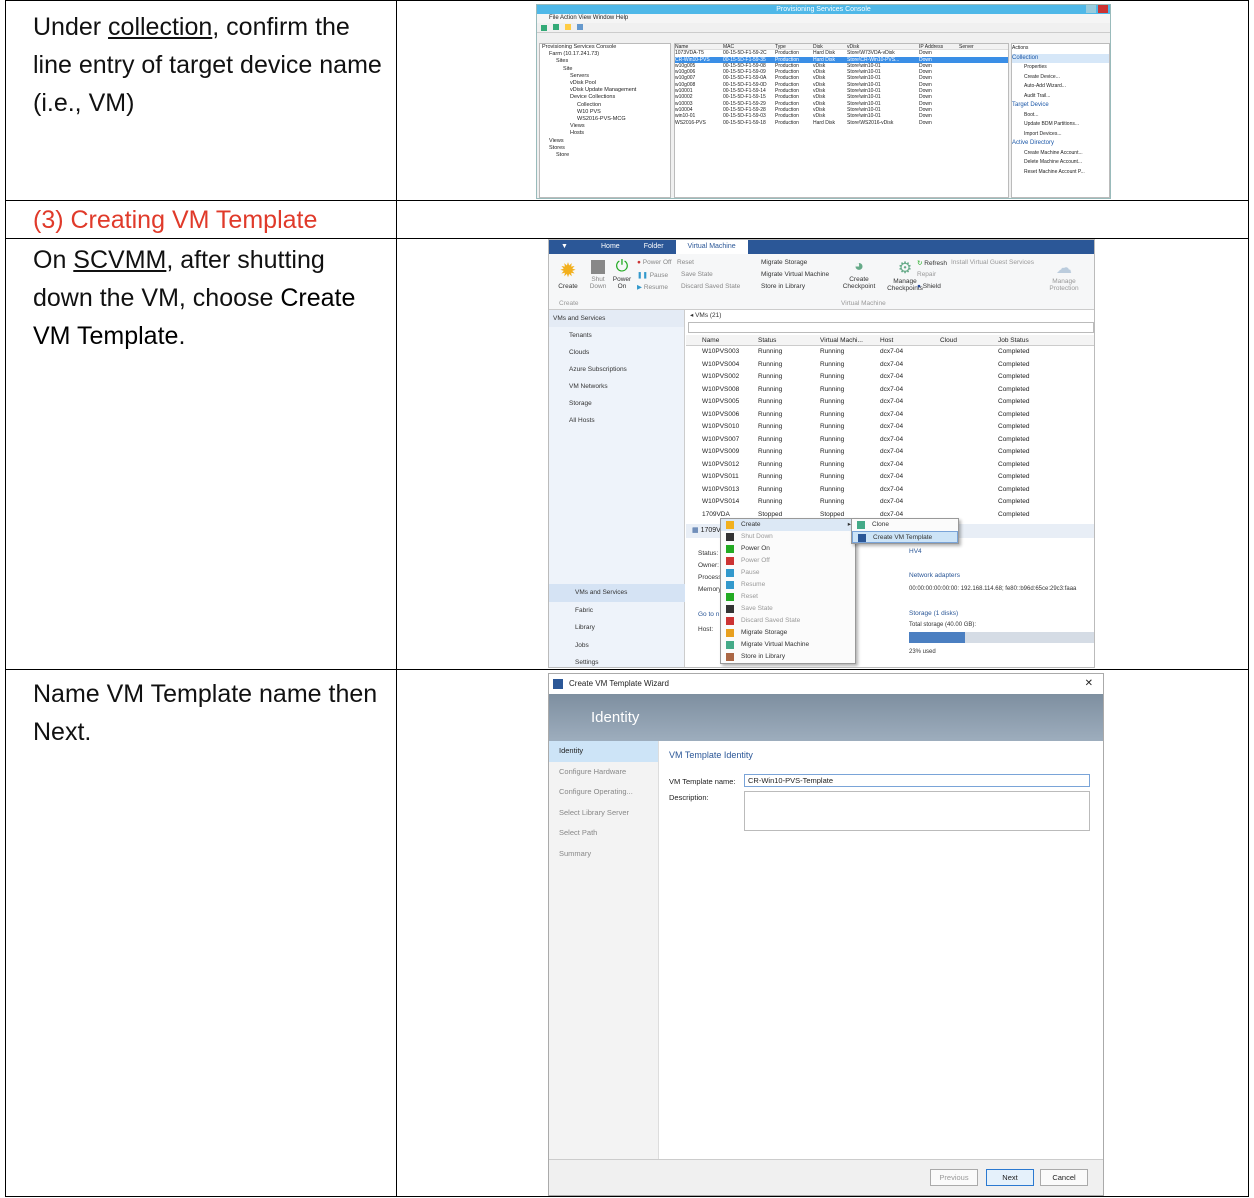 The width and height of the screenshot is (1254, 1198). Describe the element at coordinates (890, 352) in the screenshot. I see `table-row: W10PVS003 Running Running dcx7-04 Completed` at that location.